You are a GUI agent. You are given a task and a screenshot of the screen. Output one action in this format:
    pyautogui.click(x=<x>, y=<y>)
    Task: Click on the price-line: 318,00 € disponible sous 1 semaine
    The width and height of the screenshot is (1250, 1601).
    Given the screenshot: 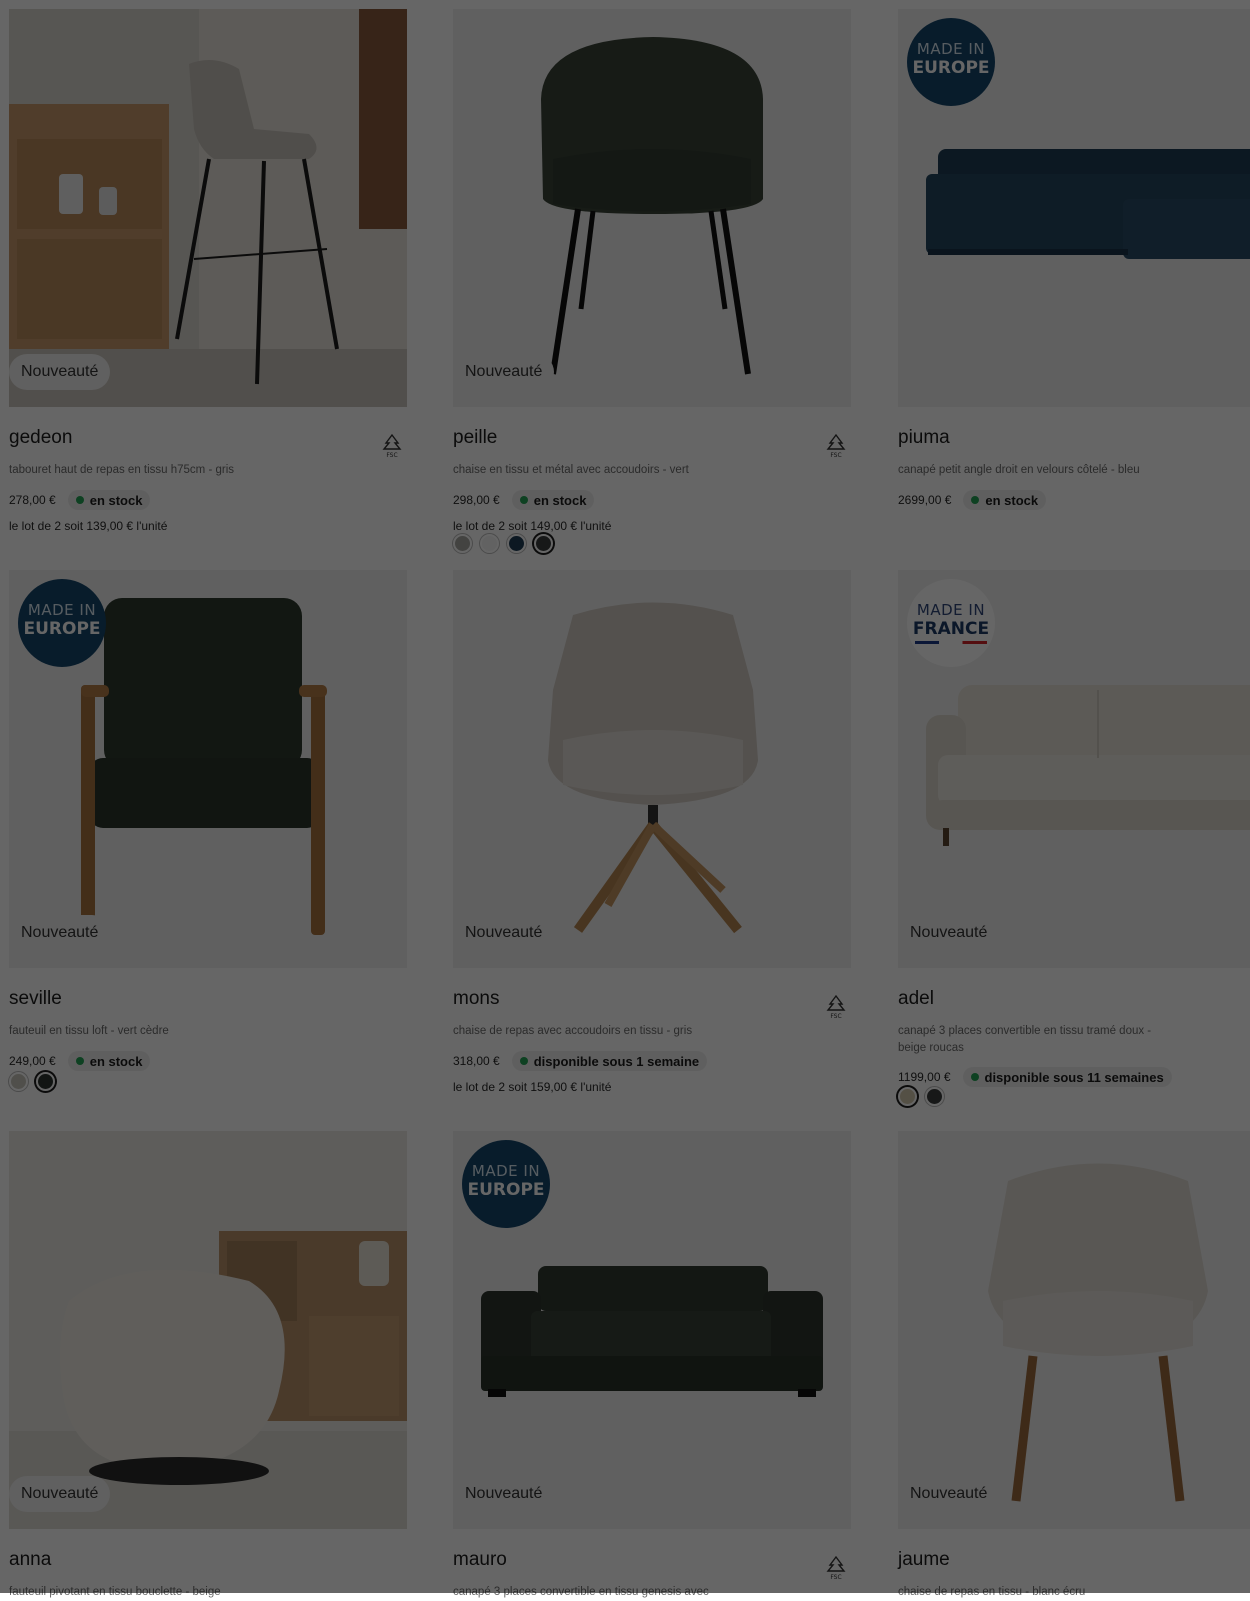 What is the action you would take?
    pyautogui.click(x=580, y=1061)
    